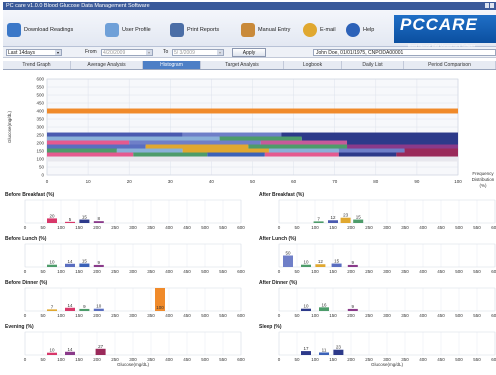  Describe the element at coordinates (198, 52) in the screenshot. I see `to-date-field: 5/ 3/2009 ▾` at that location.